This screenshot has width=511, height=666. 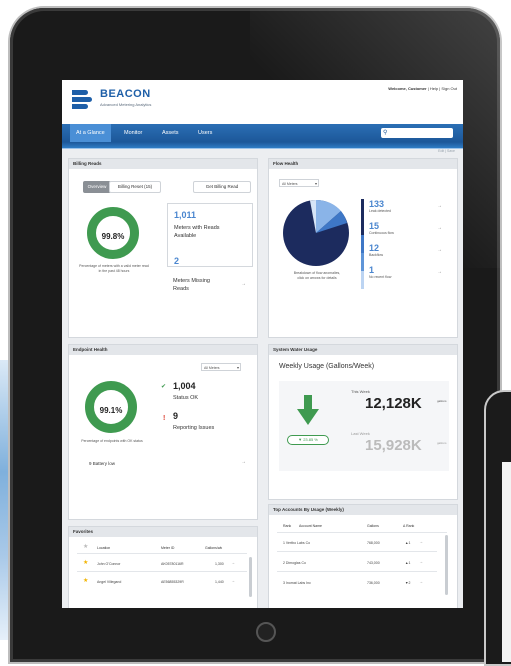 What do you see at coordinates (449, 88) in the screenshot?
I see `sign-out-link: Sign Out` at bounding box center [449, 88].